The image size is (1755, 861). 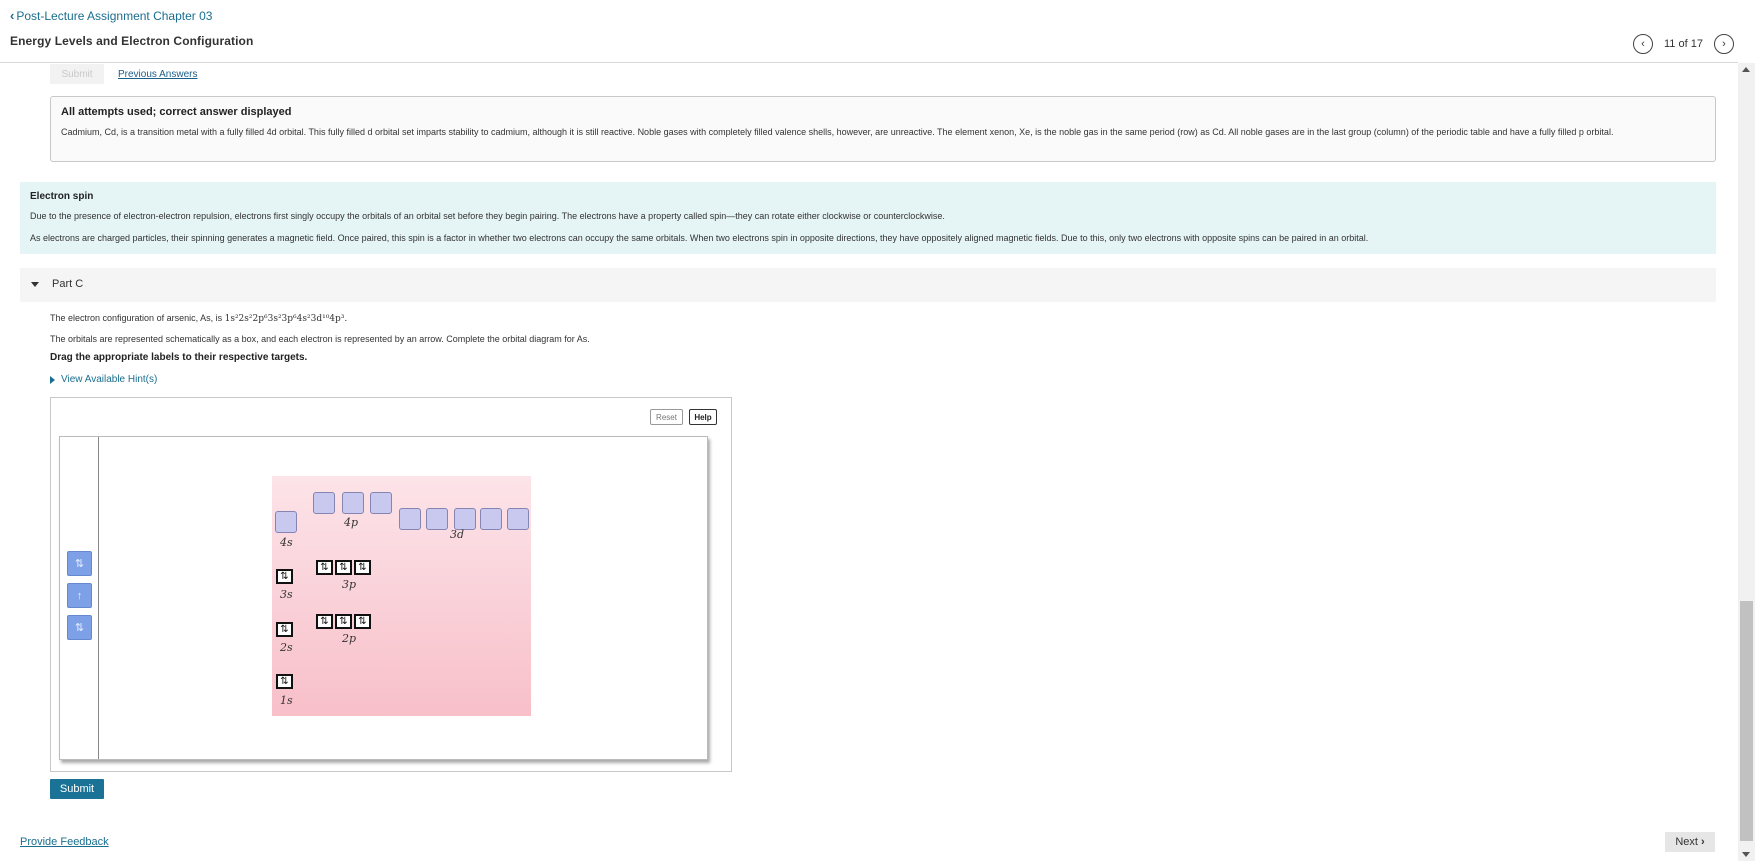 What do you see at coordinates (703, 417) in the screenshot?
I see `help-button: Help` at bounding box center [703, 417].